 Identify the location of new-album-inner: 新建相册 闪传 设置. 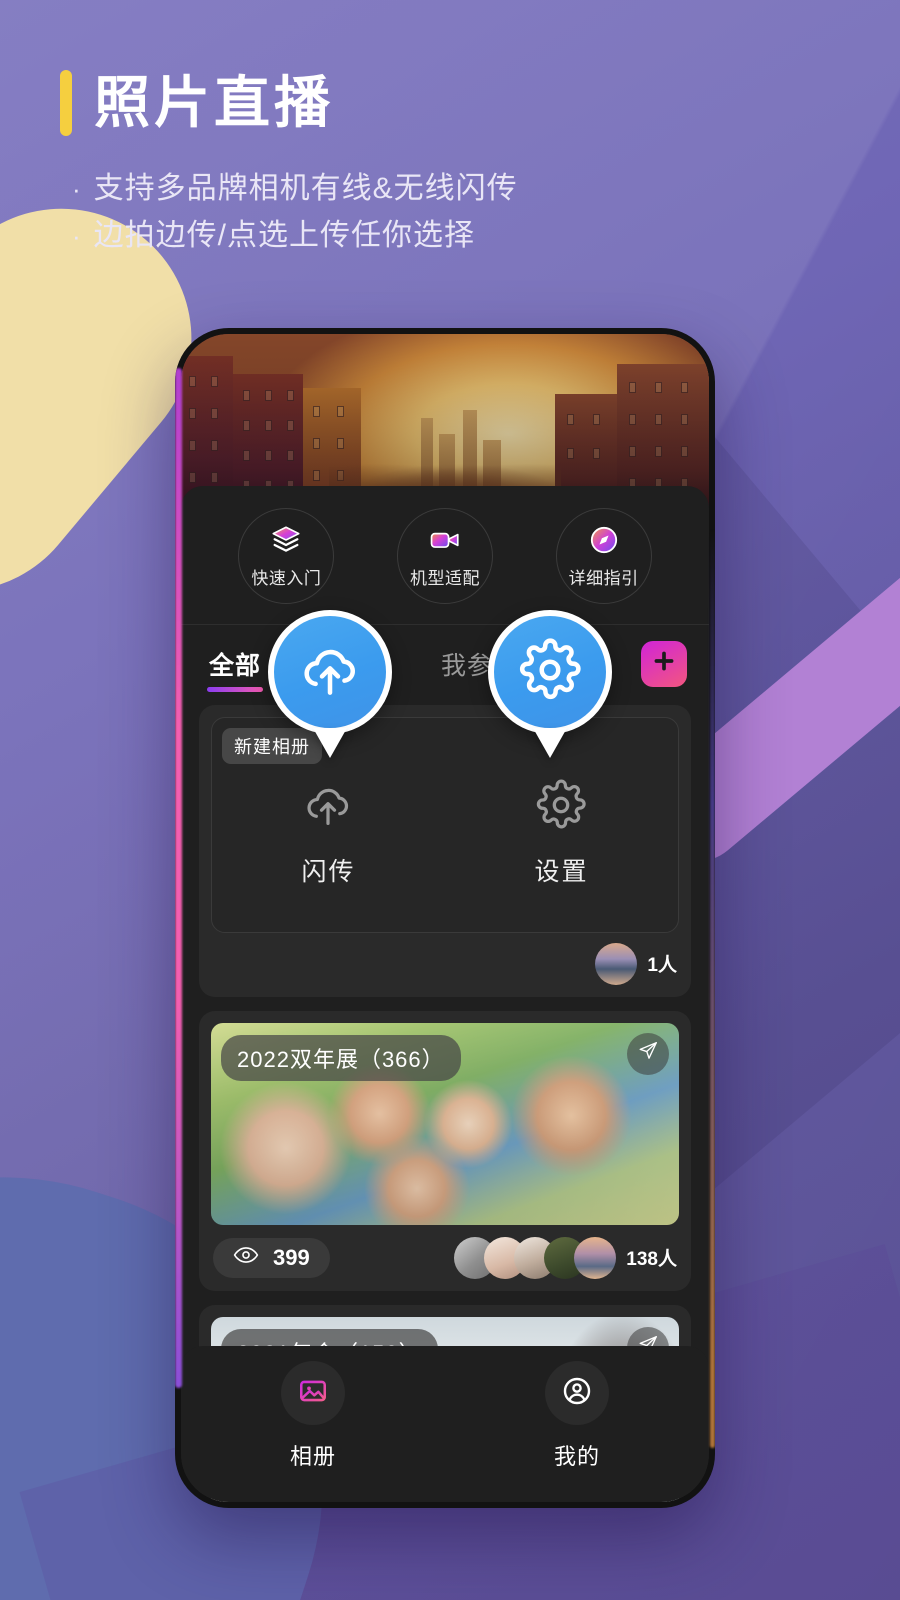
(445, 824).